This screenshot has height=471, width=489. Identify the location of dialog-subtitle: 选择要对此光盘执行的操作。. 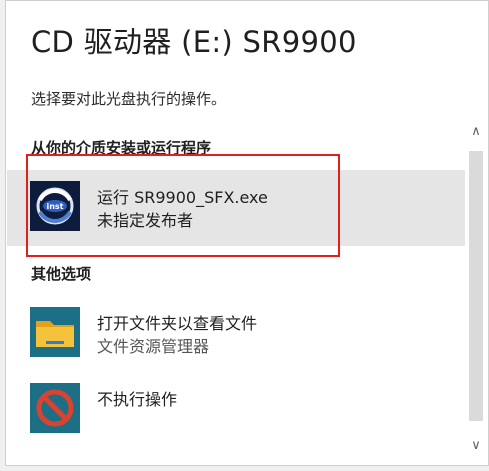
(129, 99).